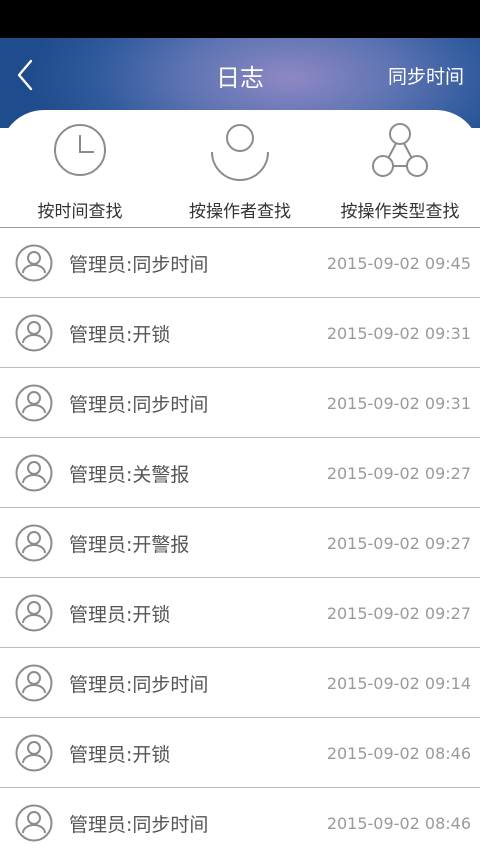 This screenshot has width=480, height=854. I want to click on chevron-left-icon, so click(25, 75).